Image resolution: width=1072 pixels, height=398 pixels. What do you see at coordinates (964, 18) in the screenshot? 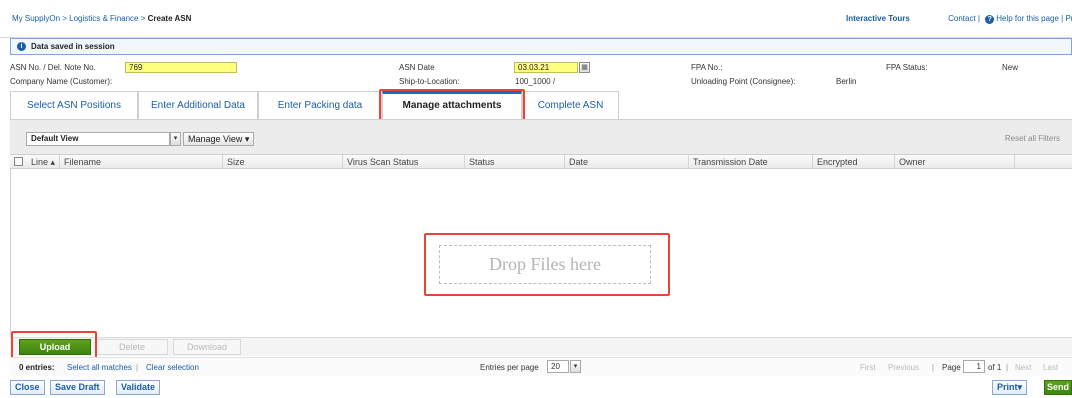
I see `contact-link: Contact |` at bounding box center [964, 18].